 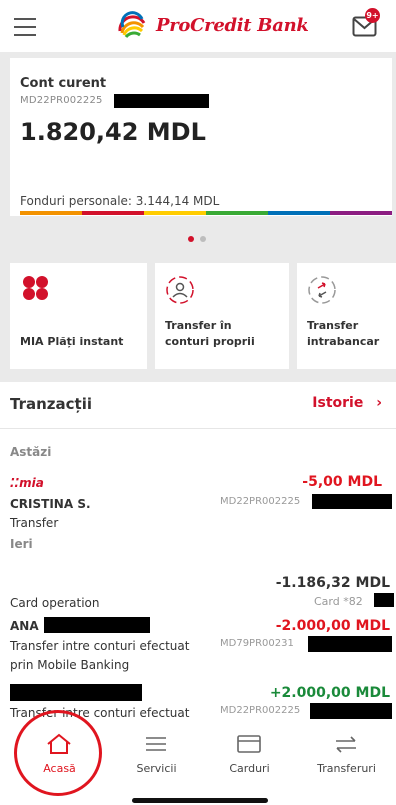 What do you see at coordinates (257, 643) in the screenshot?
I see `transaction-account: MD79PR00231` at bounding box center [257, 643].